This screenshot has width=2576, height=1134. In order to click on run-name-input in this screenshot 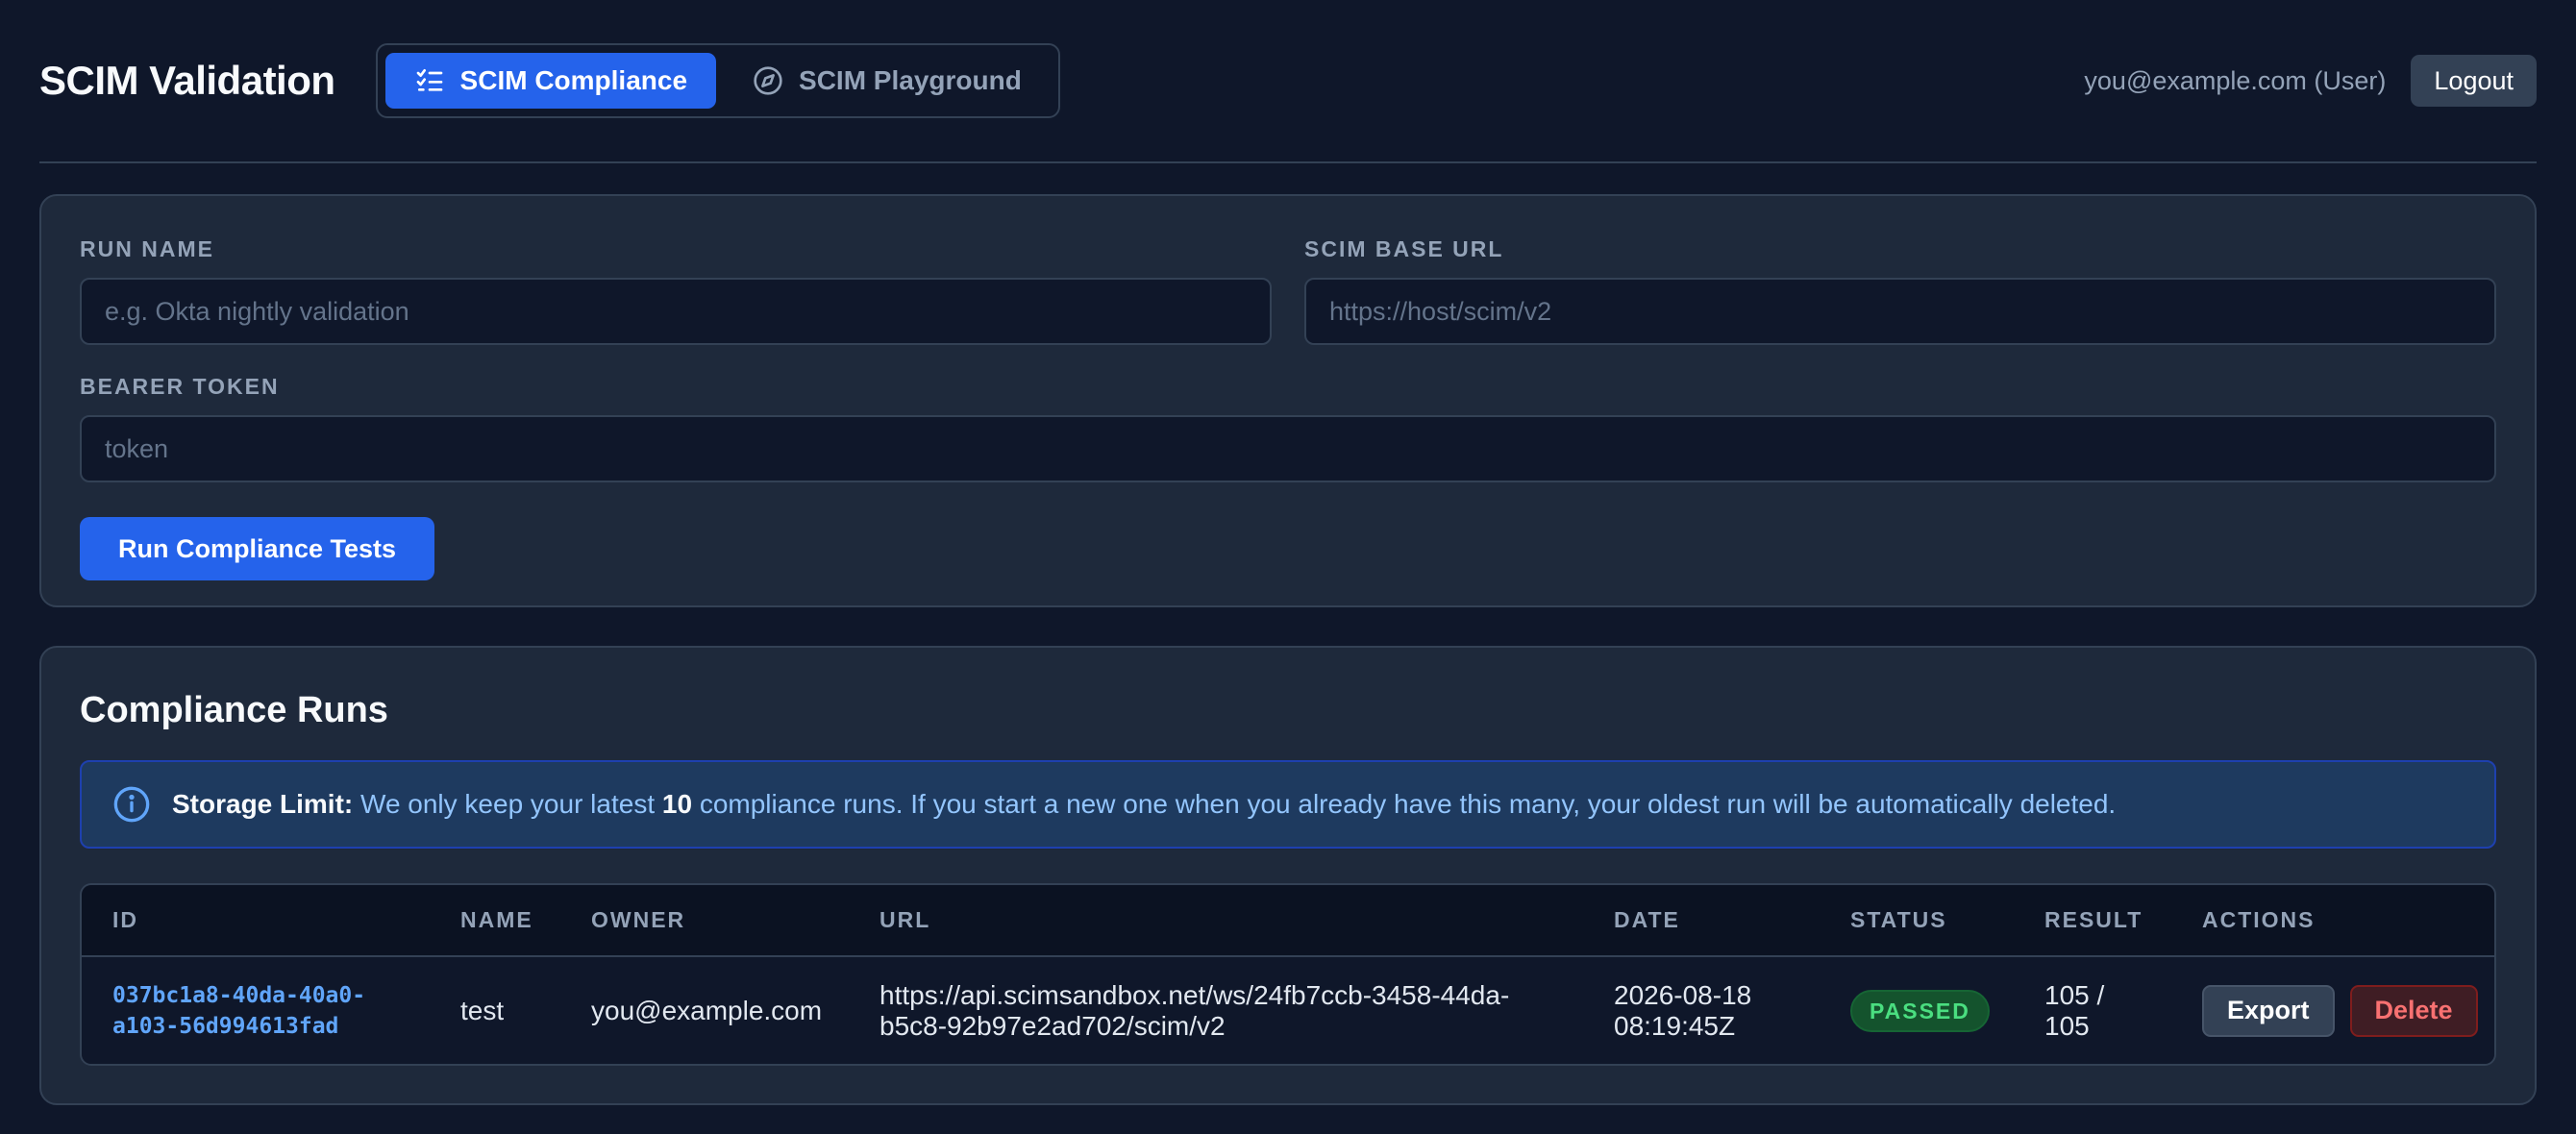, I will do `click(676, 311)`.